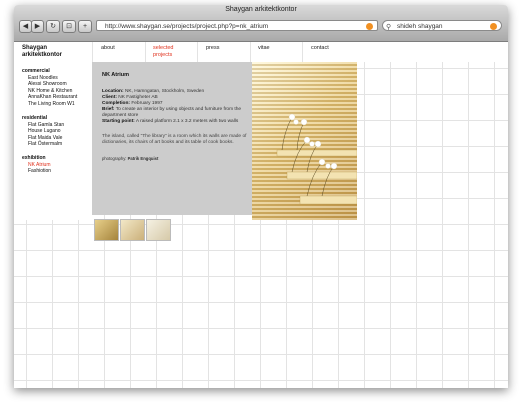 This screenshot has height=411, width=520. Describe the element at coordinates (264, 48) in the screenshot. I see `nav-vitae: vitae` at that location.